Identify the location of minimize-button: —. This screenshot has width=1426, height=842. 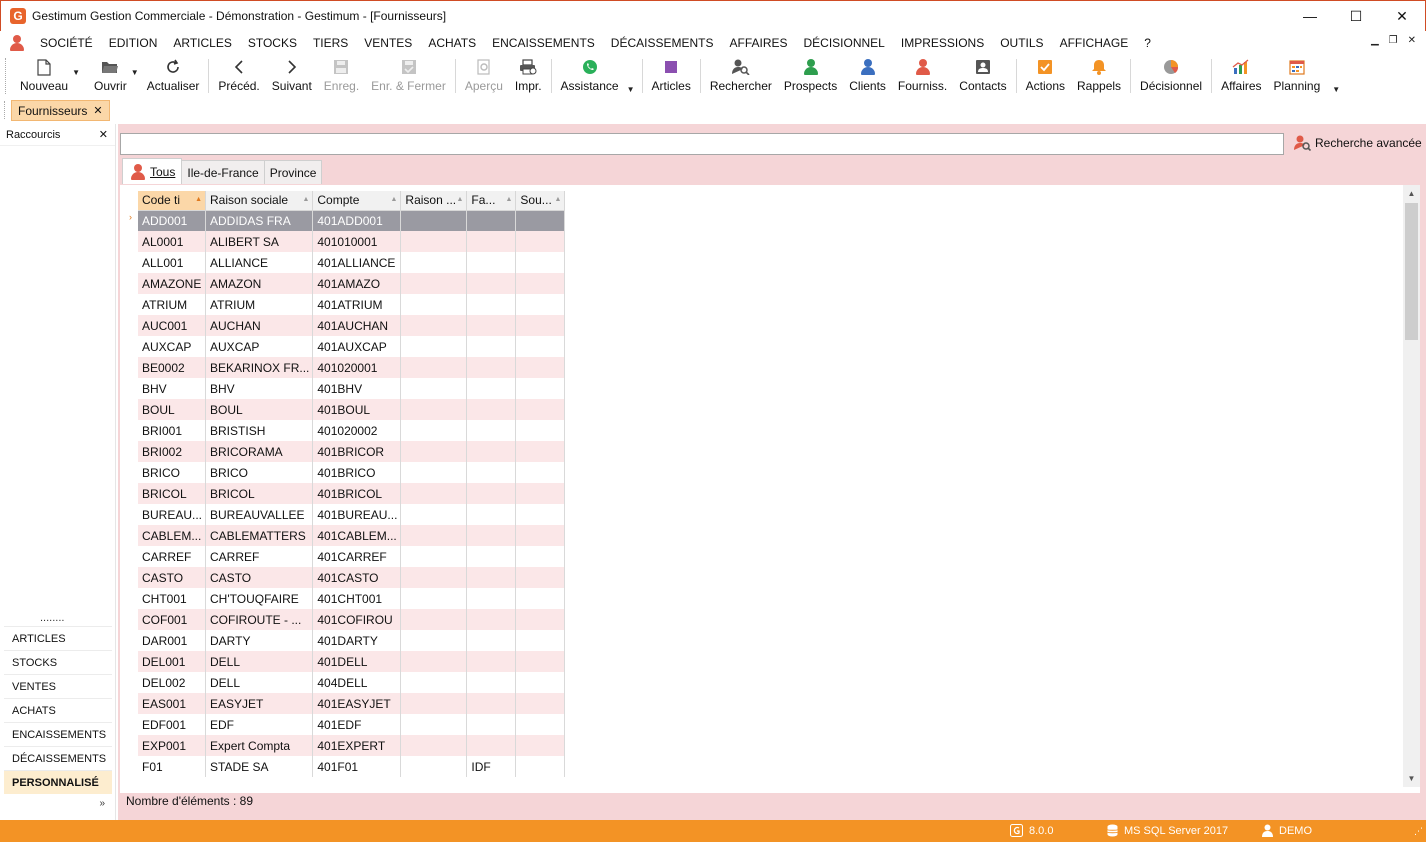
(1310, 16).